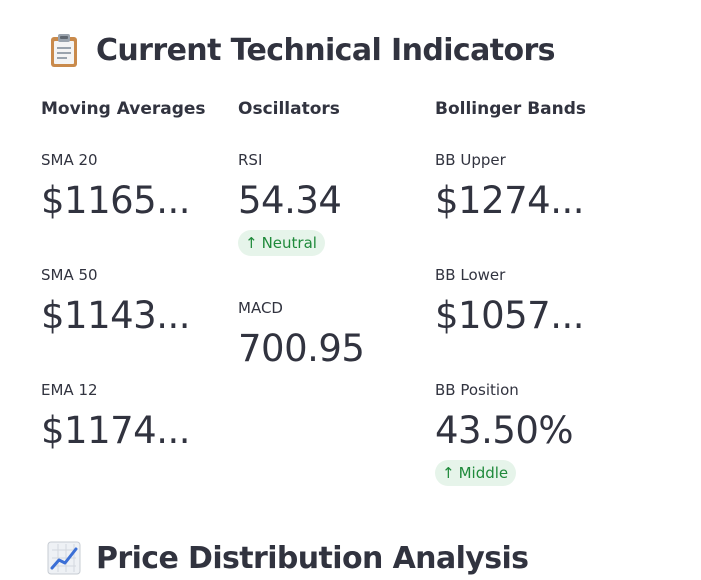  What do you see at coordinates (123, 109) in the screenshot?
I see `column-header-moving-averages: Moving Averages` at bounding box center [123, 109].